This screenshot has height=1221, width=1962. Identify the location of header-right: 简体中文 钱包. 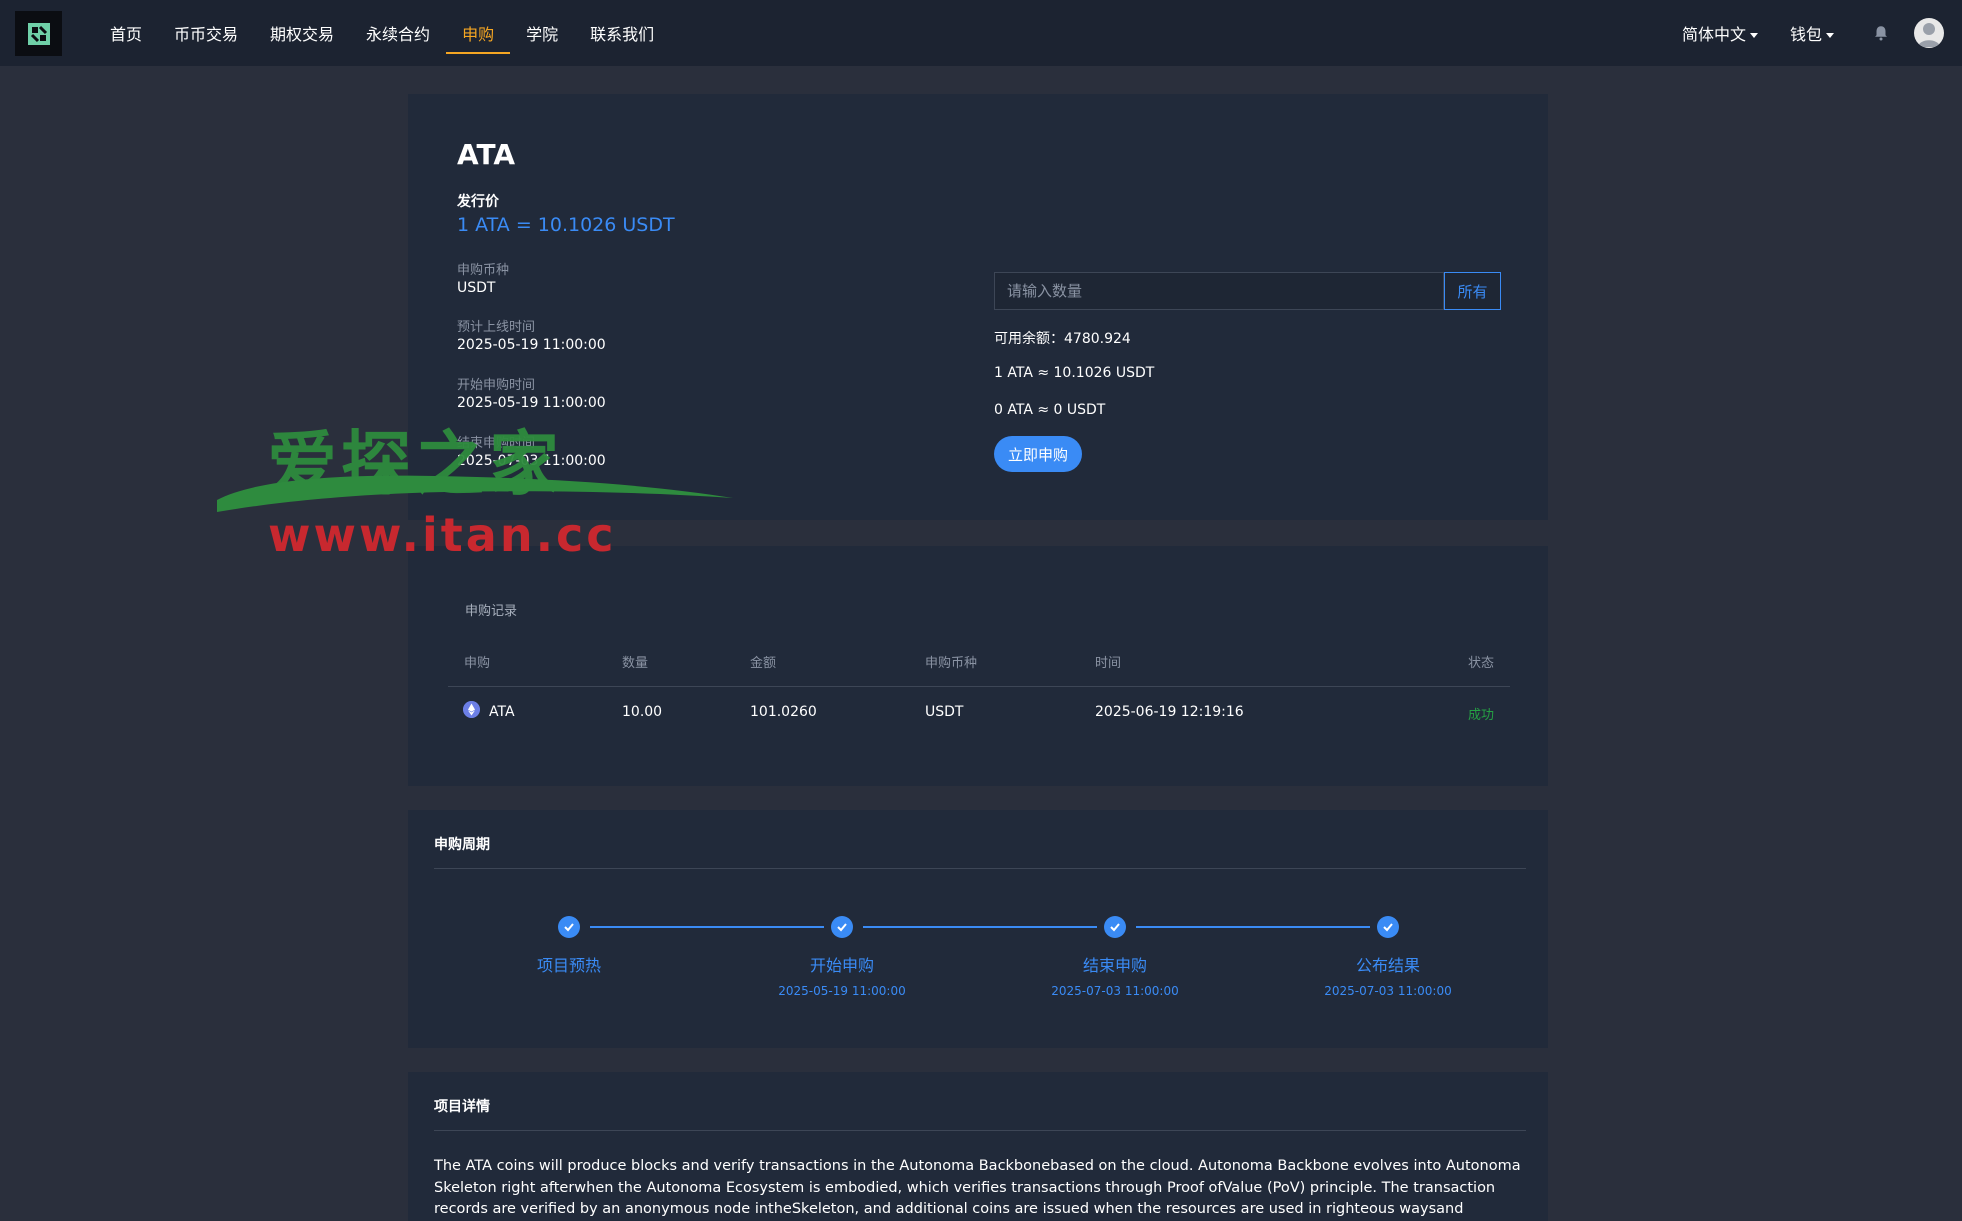
(1813, 33).